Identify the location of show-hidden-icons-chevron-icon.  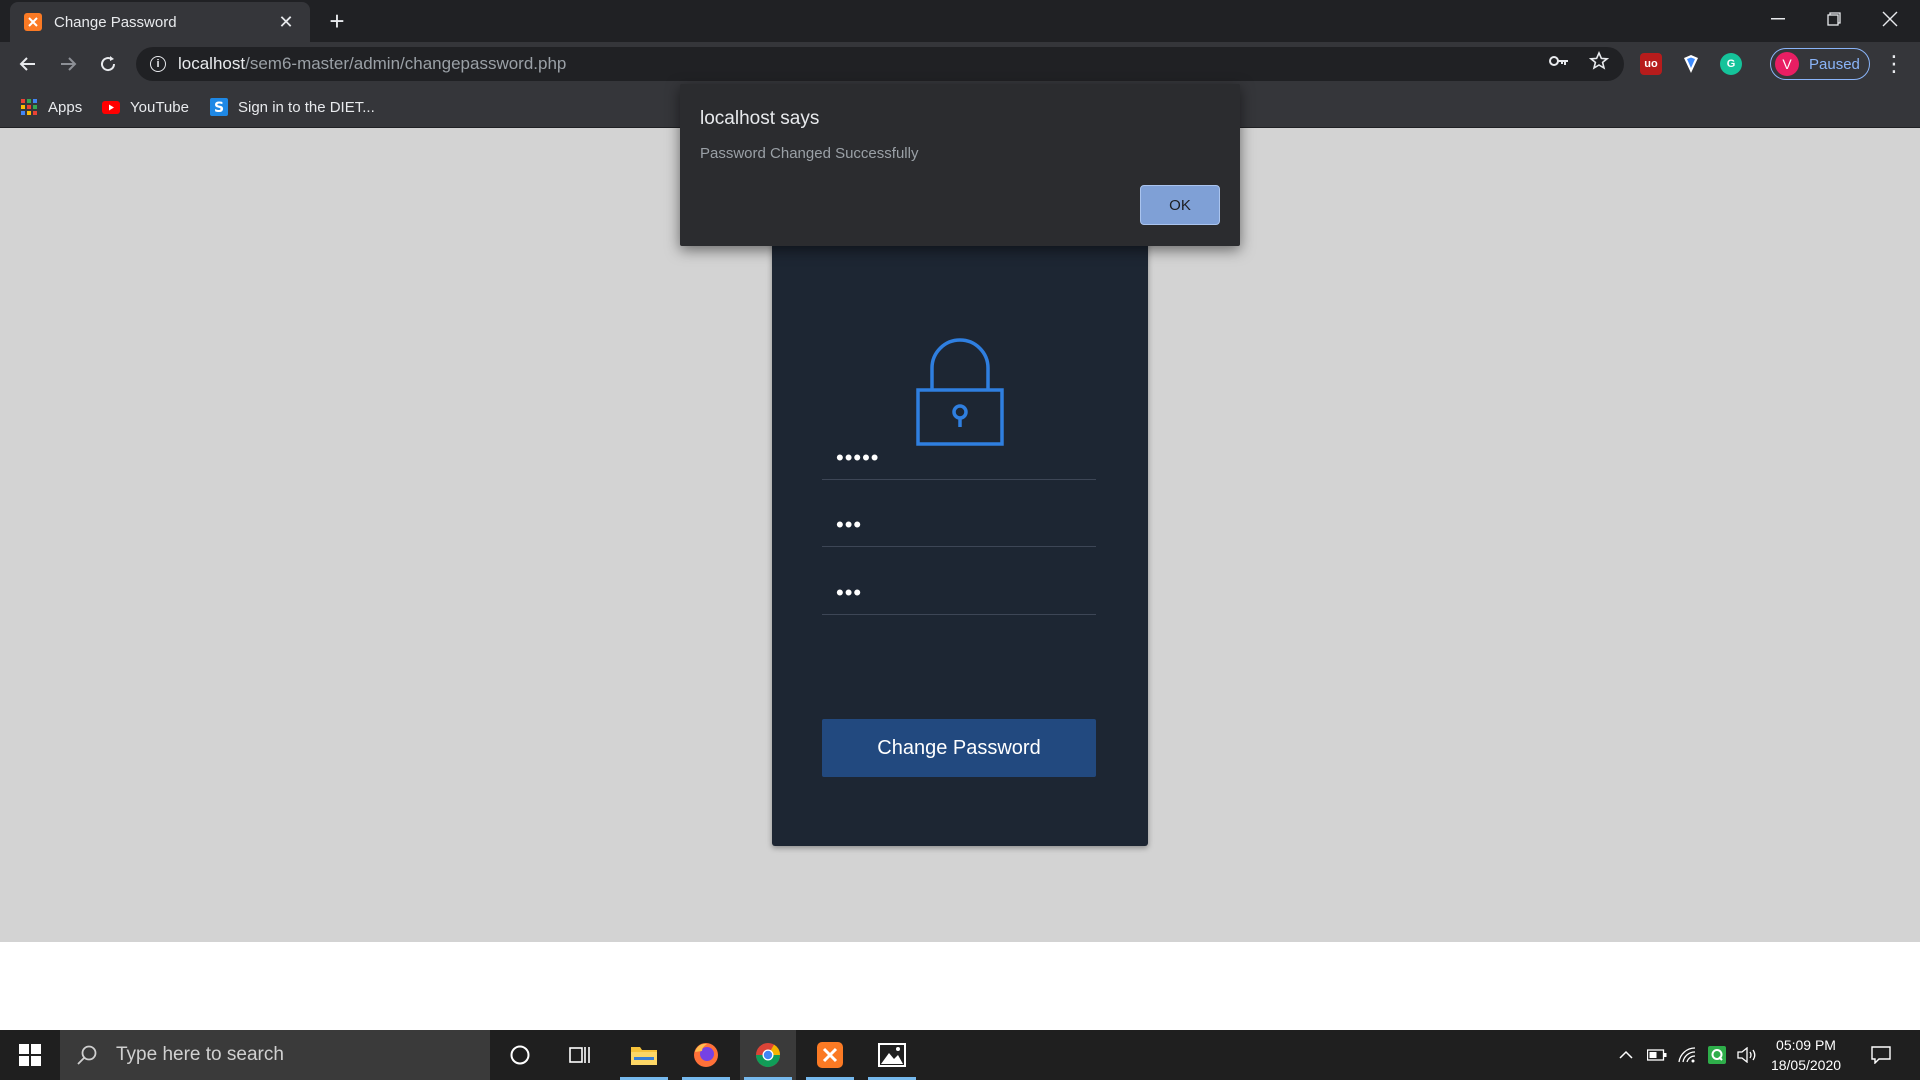
(1626, 1055).